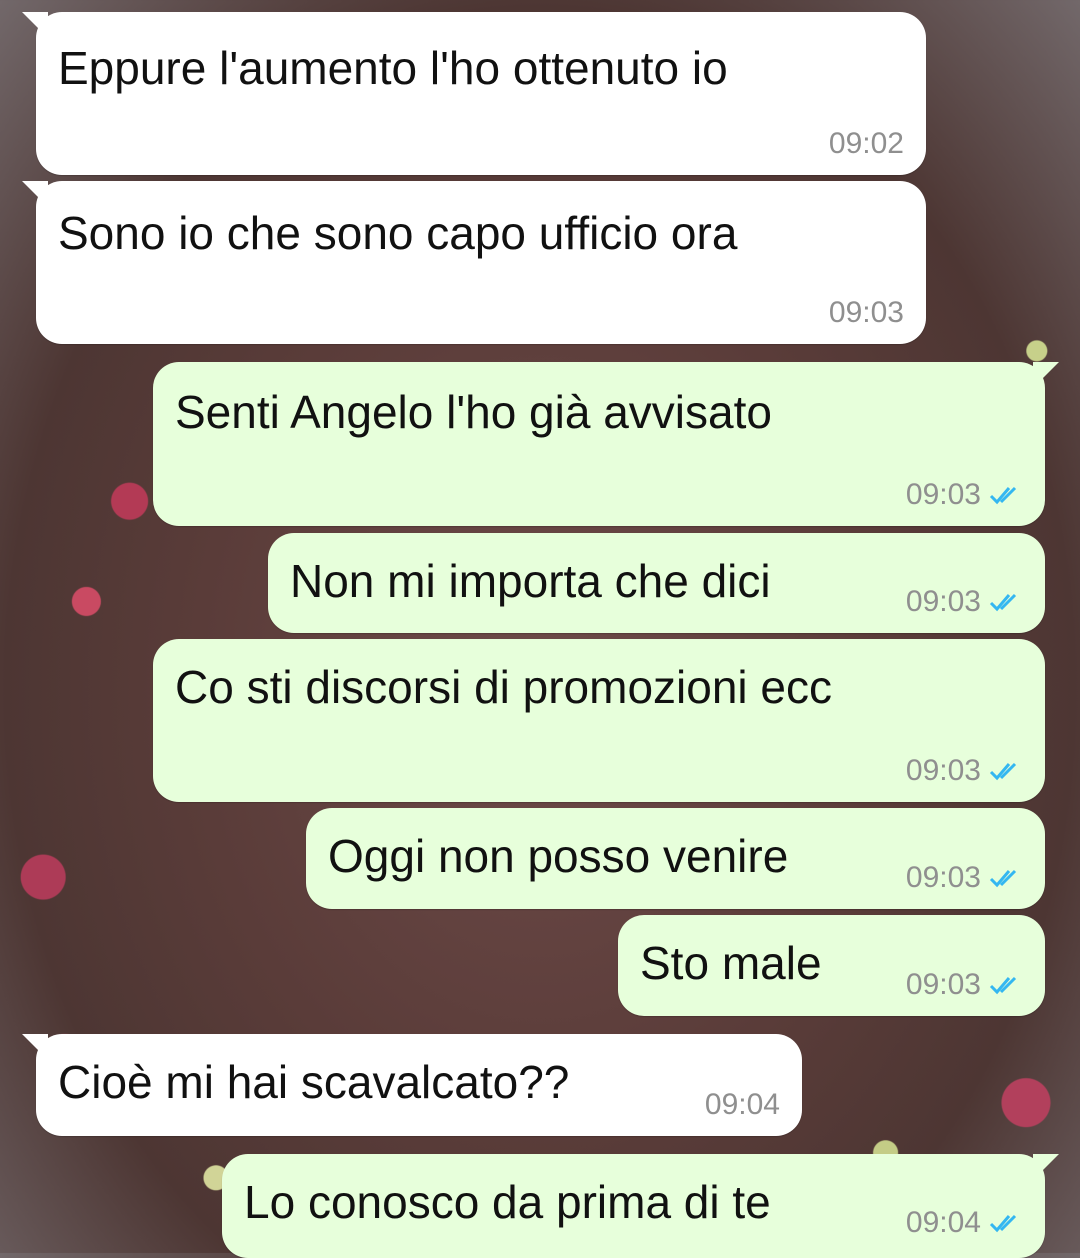 This screenshot has width=1080, height=1258. I want to click on message-bubble-incoming: Cioè mi hai scavalcato?? 09:04, so click(412, 1085).